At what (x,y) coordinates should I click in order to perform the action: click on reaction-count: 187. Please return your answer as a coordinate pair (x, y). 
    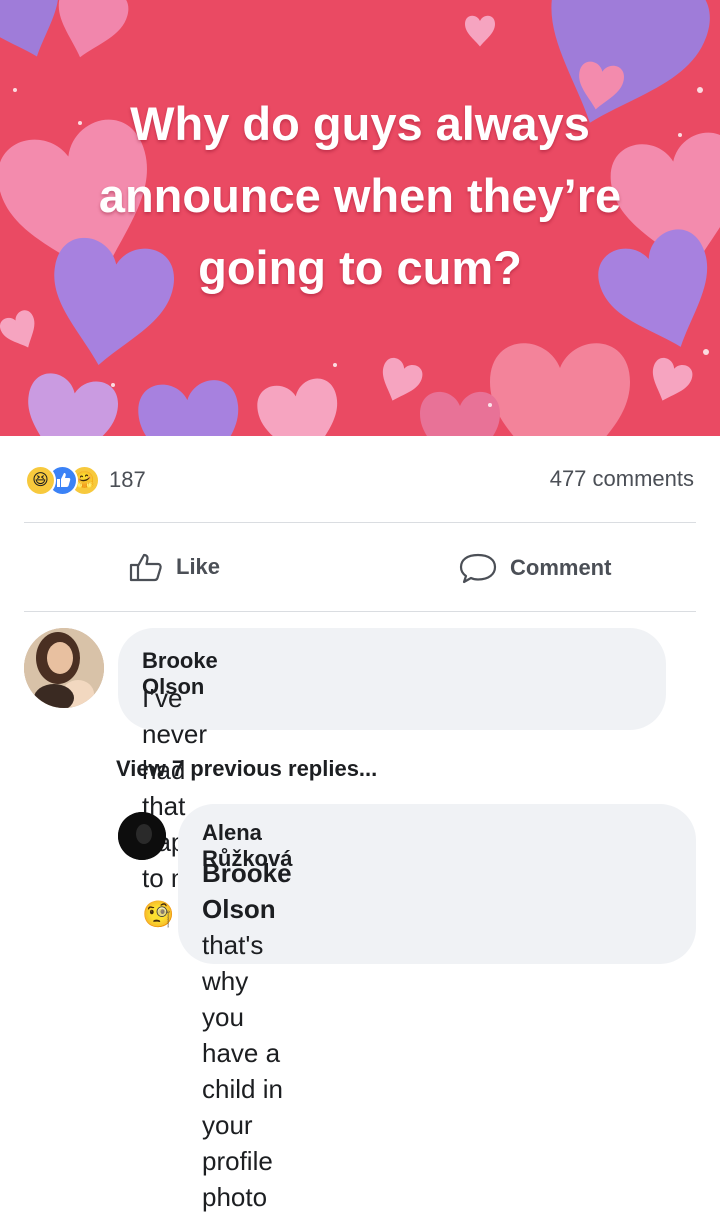
    Looking at the image, I should click on (127, 480).